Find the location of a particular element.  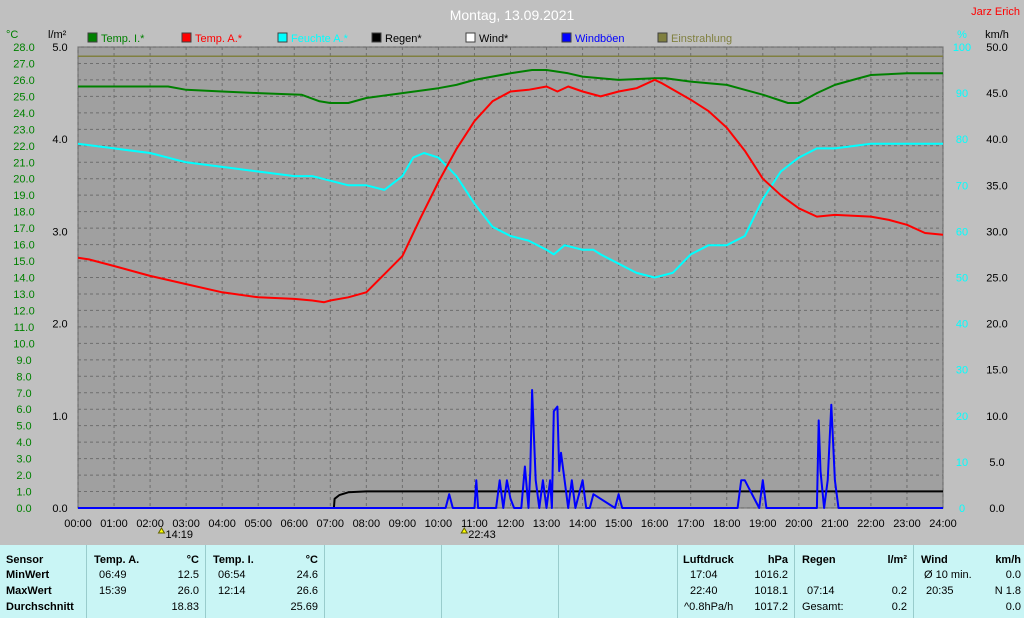

tick-label-temp: 2.0 is located at coordinates (23, 476).